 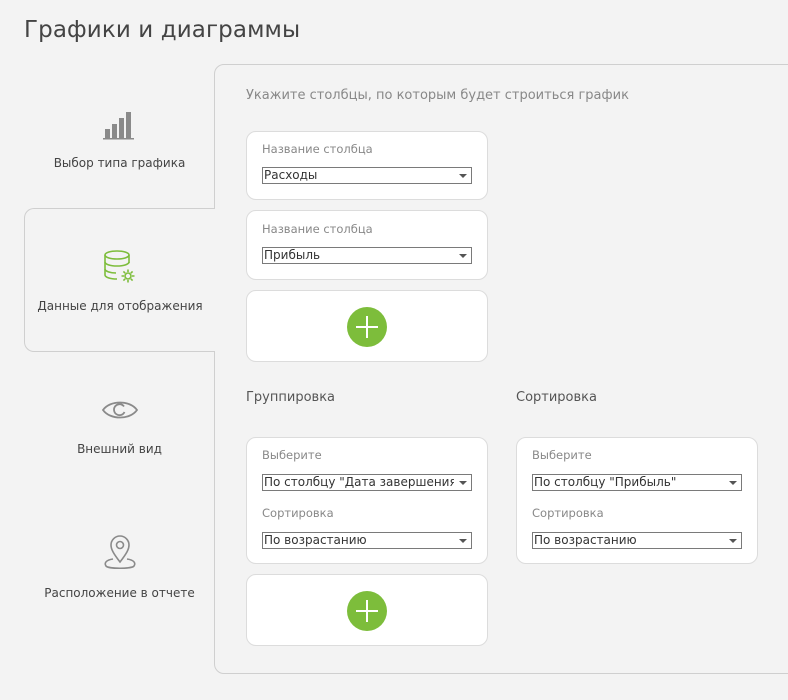 What do you see at coordinates (605, 482) in the screenshot?
I see `sorting-column-value: По столбцу "Прибыль"` at bounding box center [605, 482].